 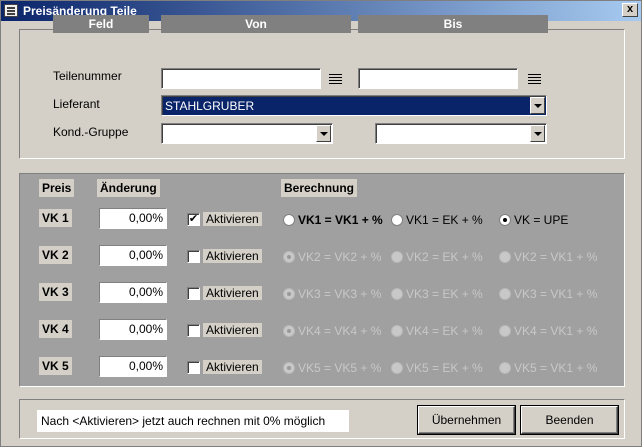 I want to click on radio-label: VK = UPE, so click(x=541, y=220).